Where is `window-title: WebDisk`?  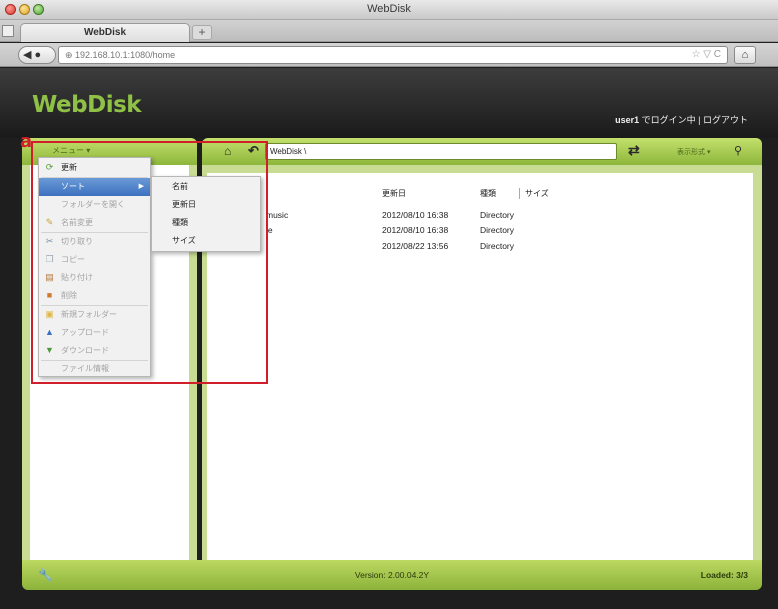
window-title: WebDisk is located at coordinates (389, 9).